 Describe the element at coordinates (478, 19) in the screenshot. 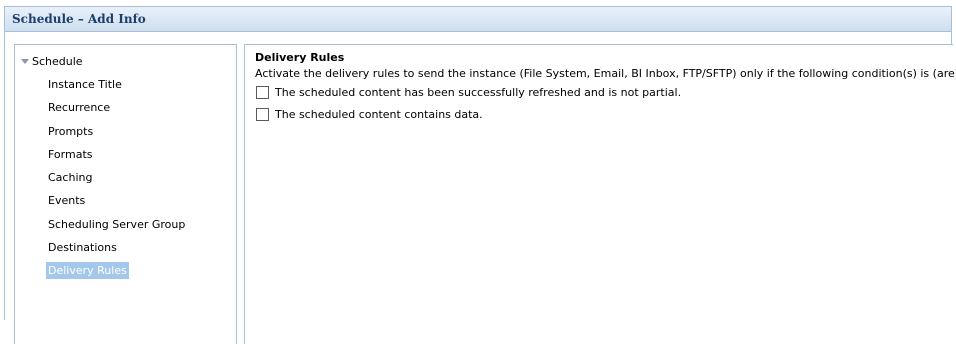

I see `title-bar: Schedule – Add Info` at that location.